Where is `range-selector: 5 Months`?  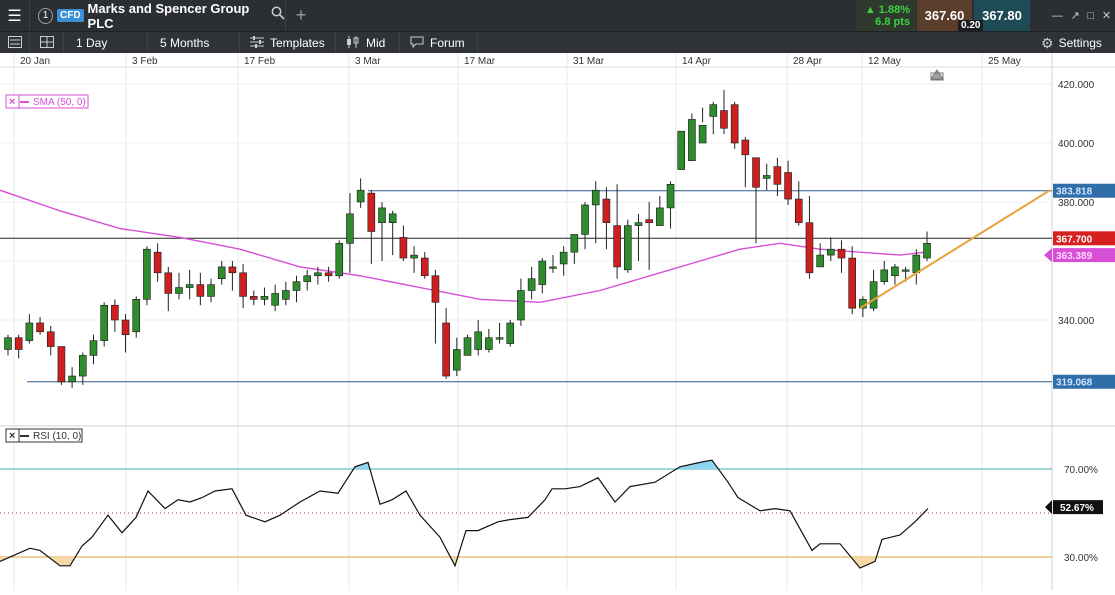 range-selector: 5 Months is located at coordinates (194, 43).